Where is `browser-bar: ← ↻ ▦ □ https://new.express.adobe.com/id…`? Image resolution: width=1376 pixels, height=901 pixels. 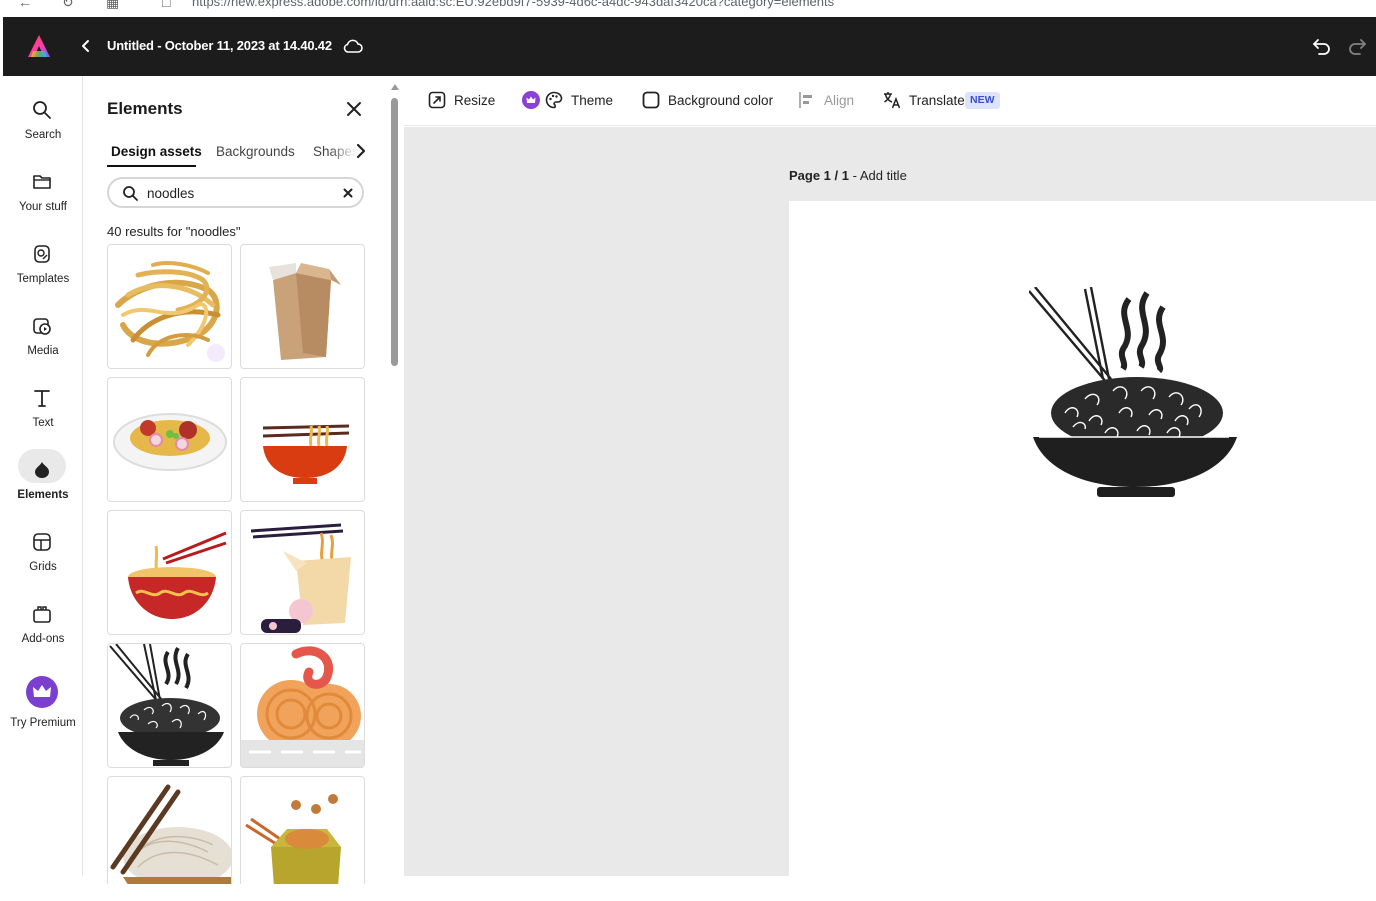
browser-bar: ← ↻ ▦ □ https://new.express.adobe.com/id… is located at coordinates (688, 8).